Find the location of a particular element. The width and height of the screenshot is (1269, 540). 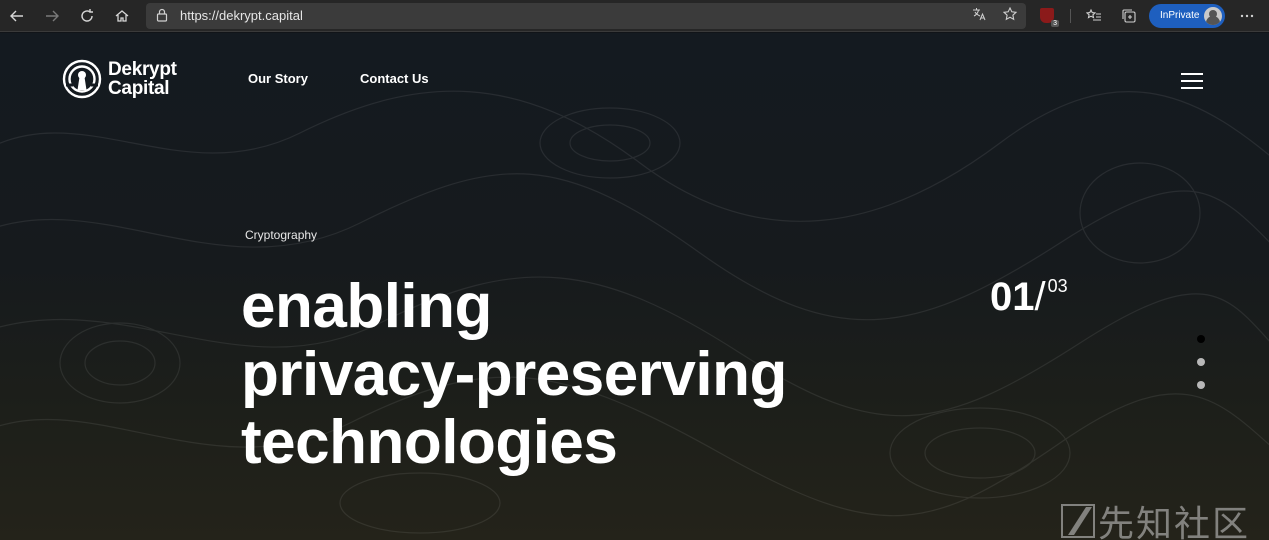

hamburger-menu-icon is located at coordinates (1192, 81).